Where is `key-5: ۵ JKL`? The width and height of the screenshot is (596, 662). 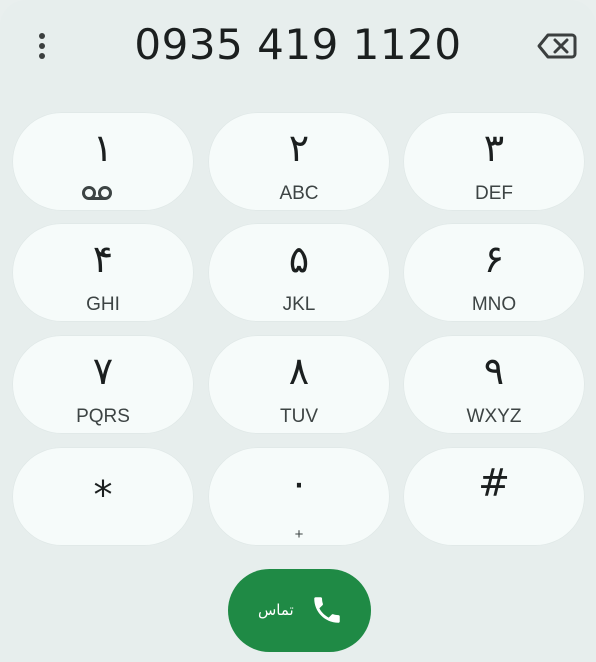
key-5: ۵ JKL is located at coordinates (299, 272).